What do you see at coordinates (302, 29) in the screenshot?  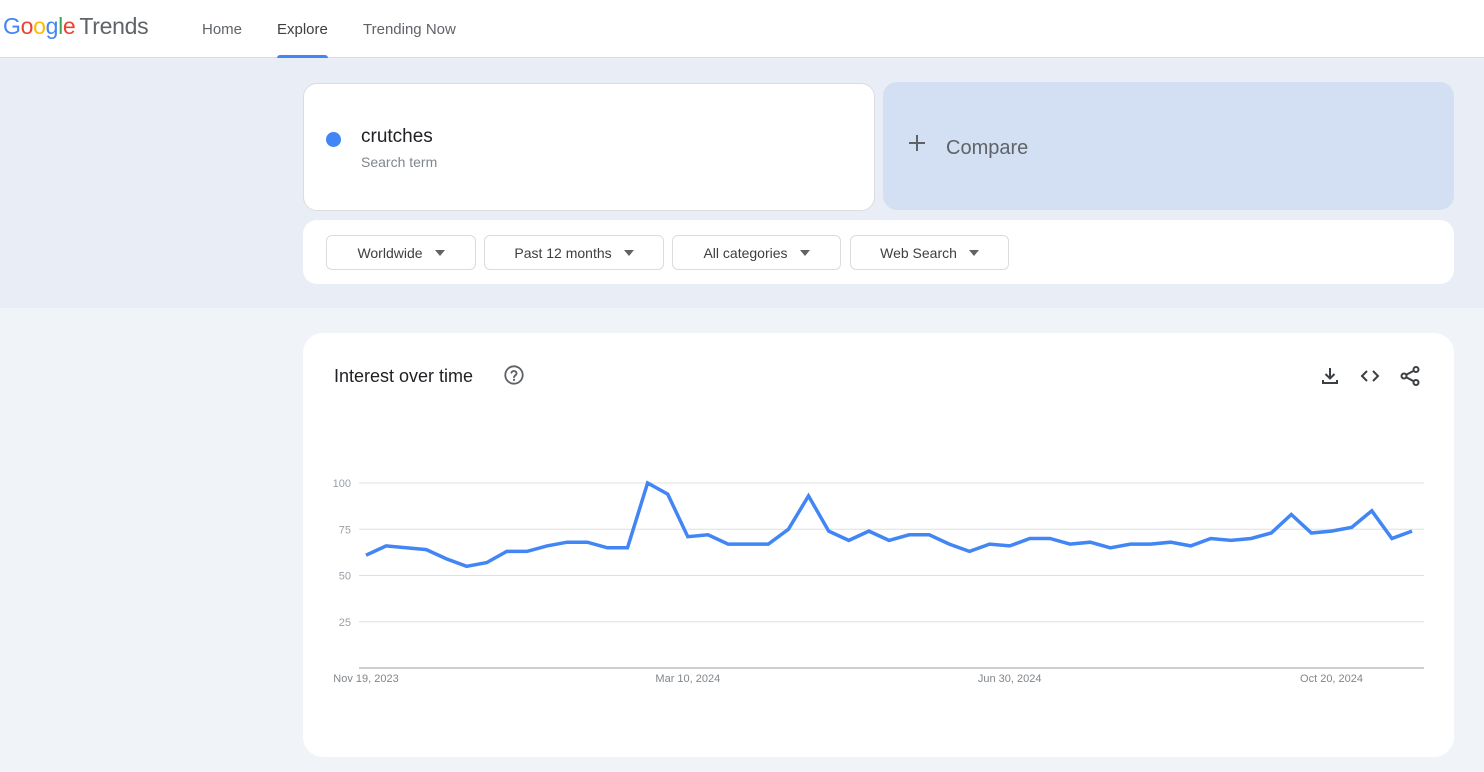 I see `nav-explore: Explore` at bounding box center [302, 29].